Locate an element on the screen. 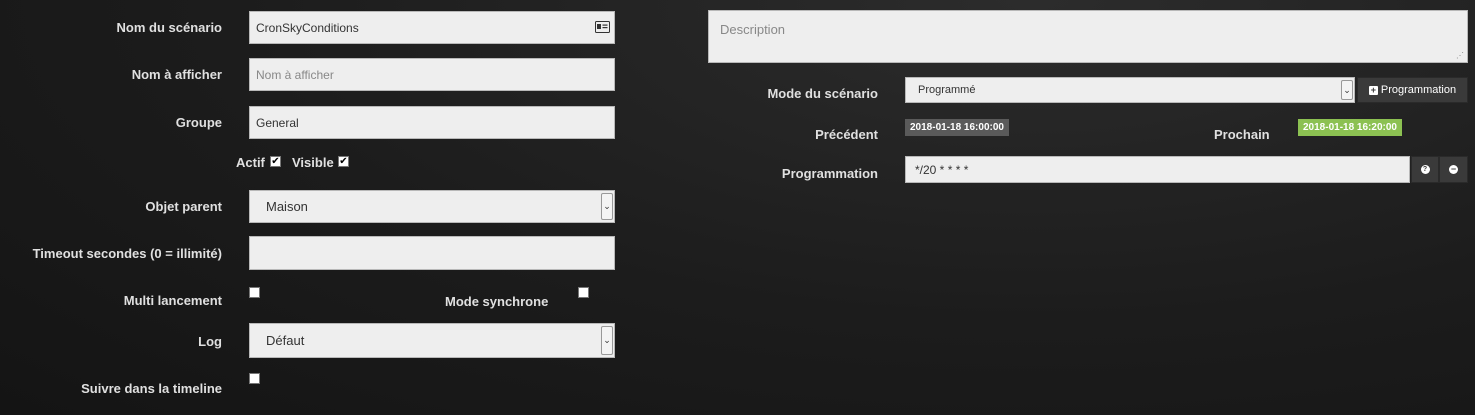 The height and width of the screenshot is (415, 1475). visible-label: Visible is located at coordinates (313, 162).